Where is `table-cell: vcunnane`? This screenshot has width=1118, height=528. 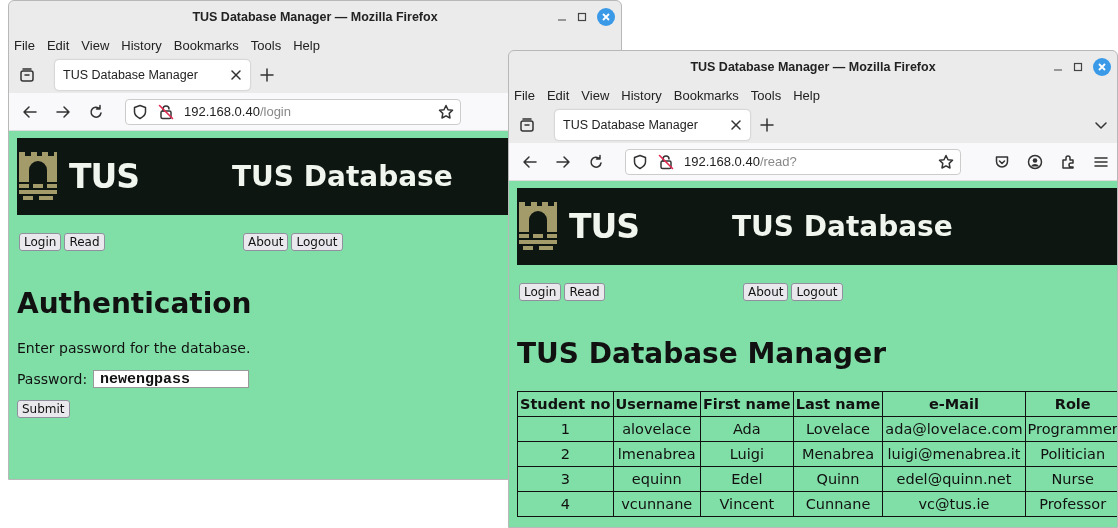
table-cell: vcunnane is located at coordinates (657, 504).